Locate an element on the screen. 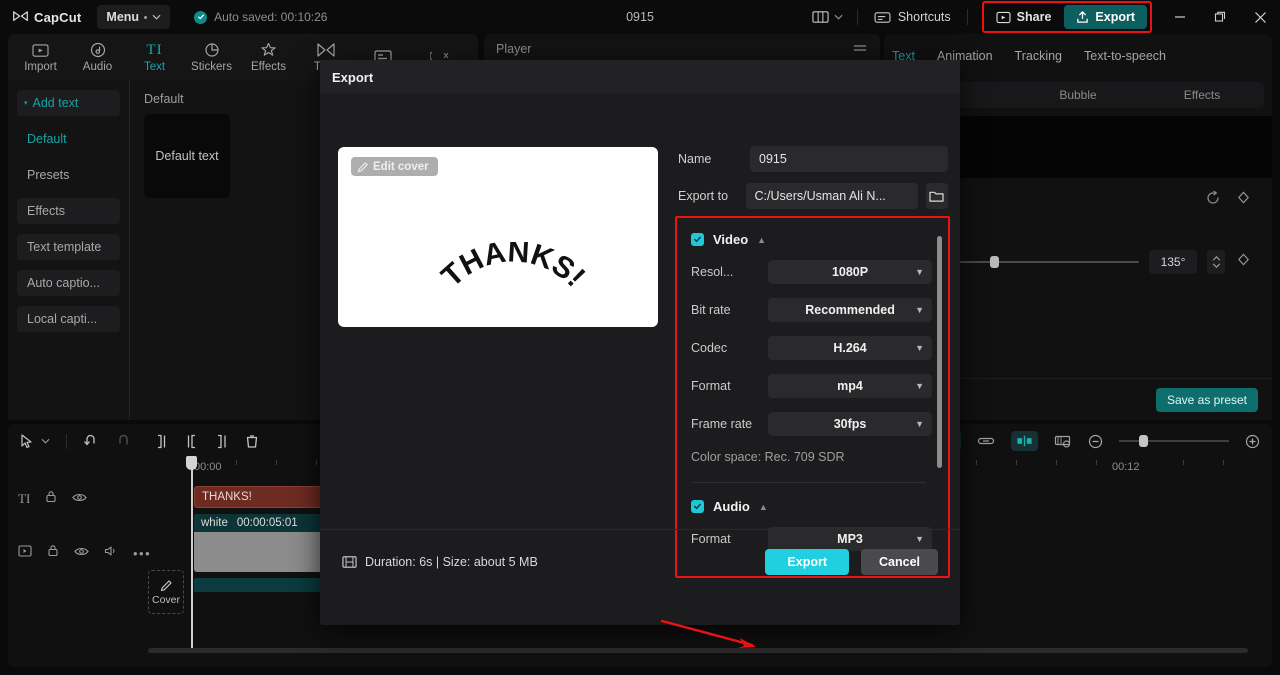 This screenshot has width=1280, height=675. tab-import: Import is located at coordinates (40, 57).